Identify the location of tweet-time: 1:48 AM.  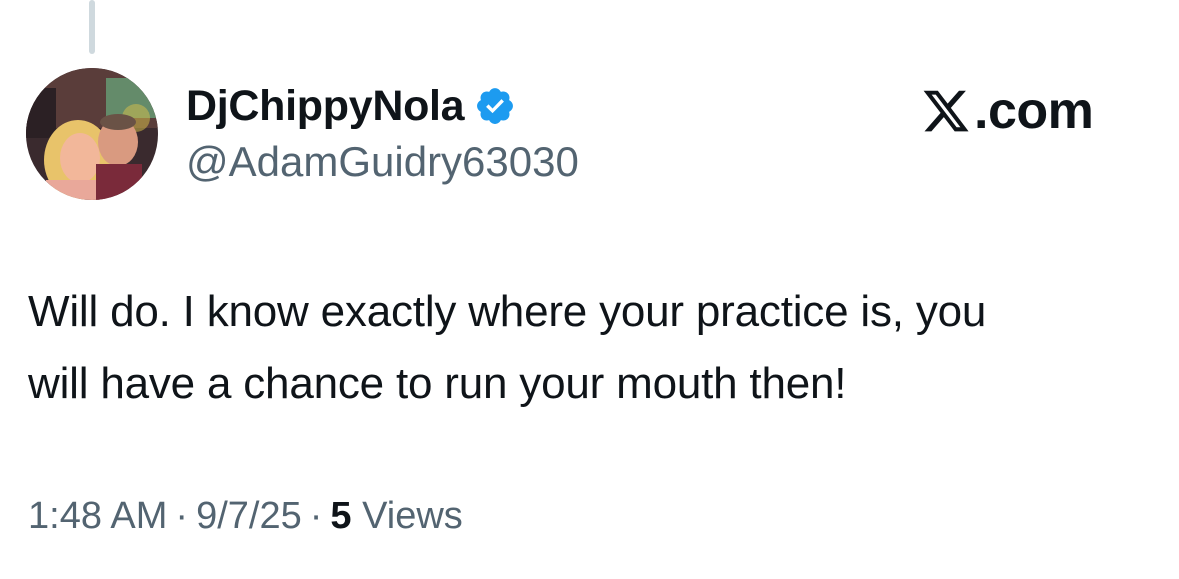
(97, 516).